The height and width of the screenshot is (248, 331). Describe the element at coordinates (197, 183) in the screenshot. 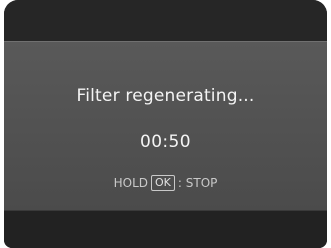

I see `hint-stop-label: : STOP` at that location.